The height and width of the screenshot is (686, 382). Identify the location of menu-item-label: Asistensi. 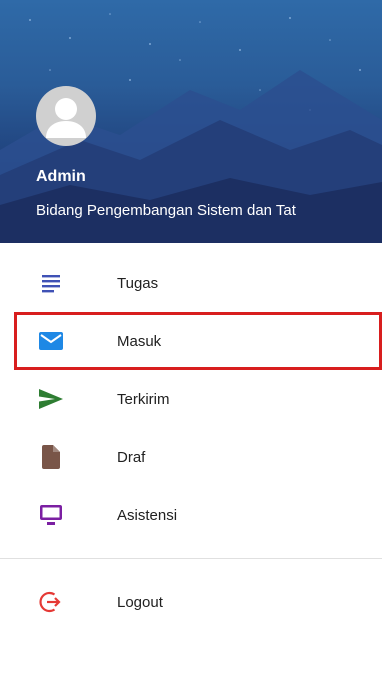
(147, 515).